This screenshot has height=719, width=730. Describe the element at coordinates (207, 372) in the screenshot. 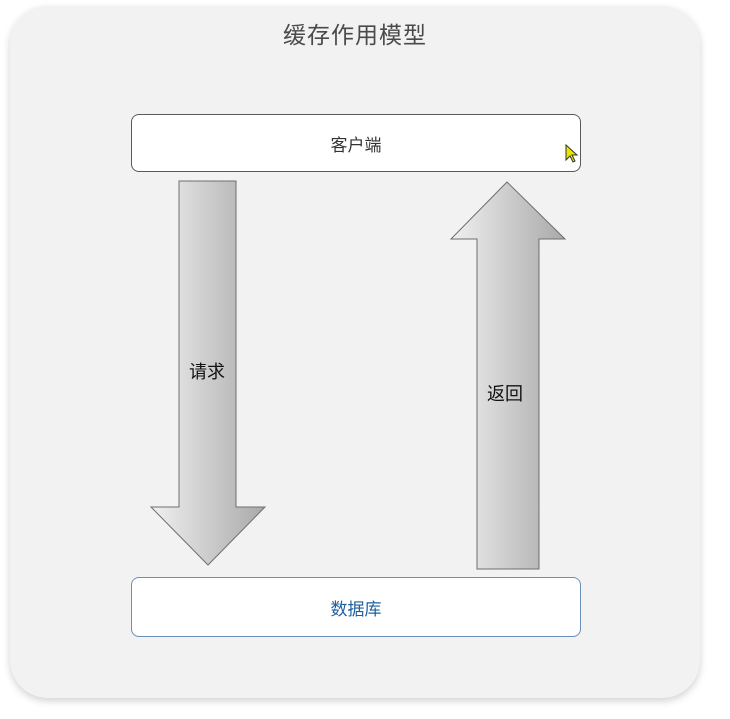

I see `request-label: 请求` at that location.